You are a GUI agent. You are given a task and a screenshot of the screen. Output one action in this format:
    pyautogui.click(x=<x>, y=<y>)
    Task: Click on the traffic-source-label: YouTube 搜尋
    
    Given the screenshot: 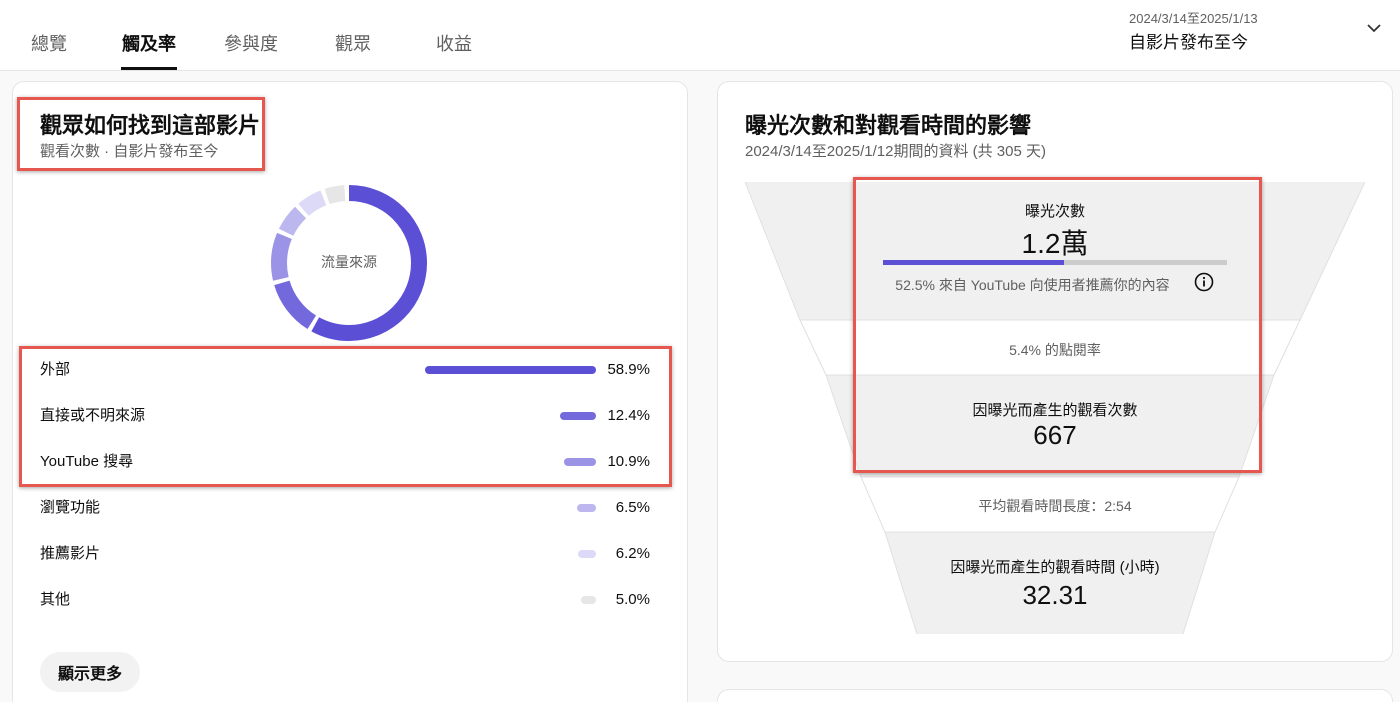 What is the action you would take?
    pyautogui.click(x=87, y=461)
    